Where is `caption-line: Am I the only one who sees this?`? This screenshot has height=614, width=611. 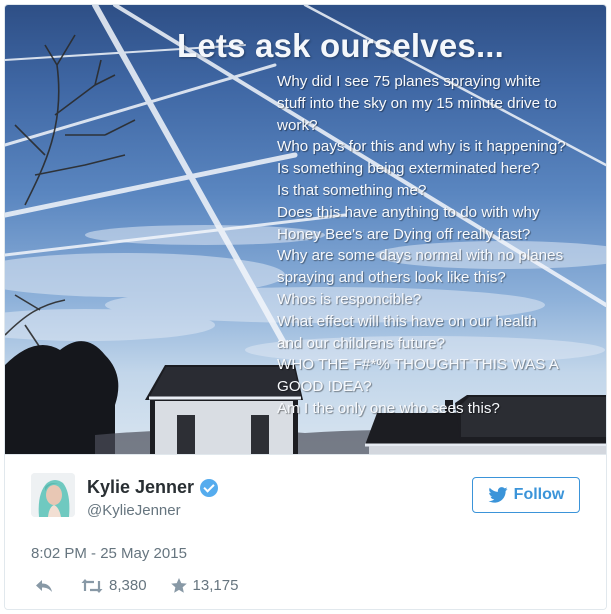
caption-line: Am I the only one who sees this? is located at coordinates (388, 408).